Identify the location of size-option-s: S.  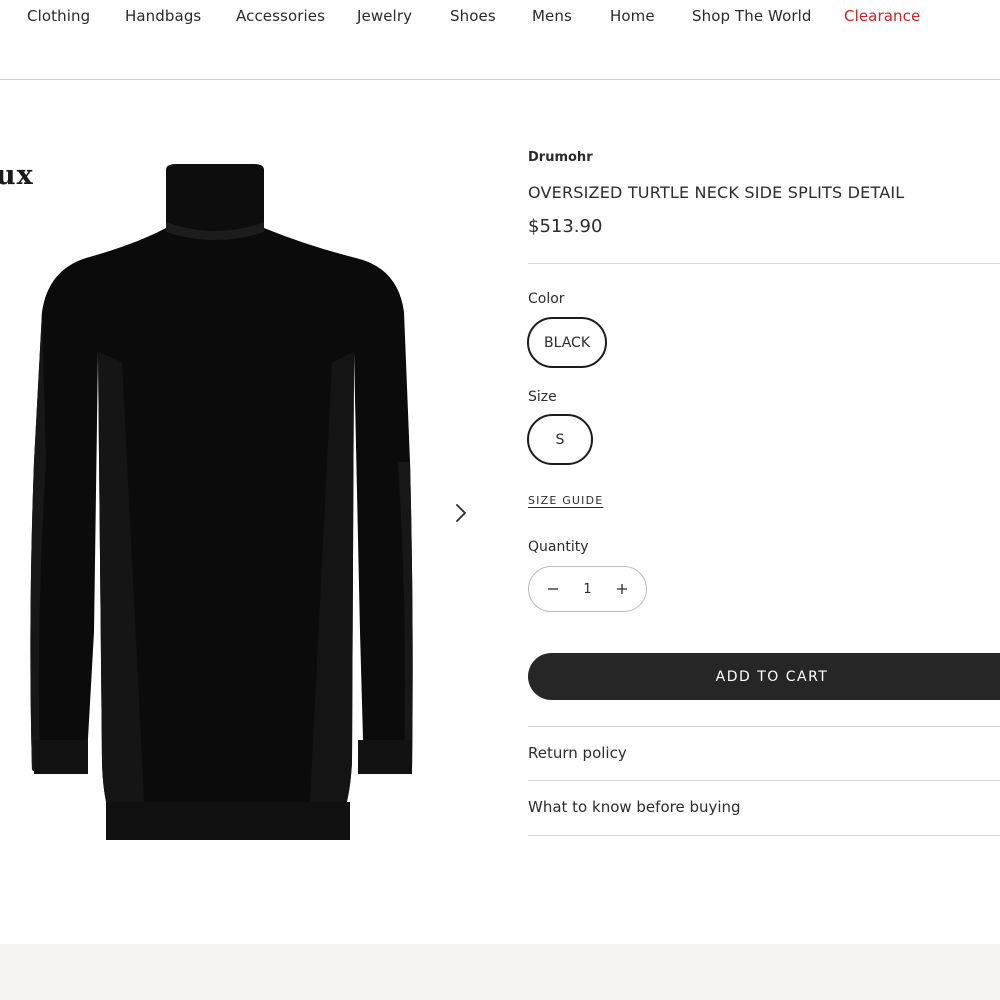
(560, 439).